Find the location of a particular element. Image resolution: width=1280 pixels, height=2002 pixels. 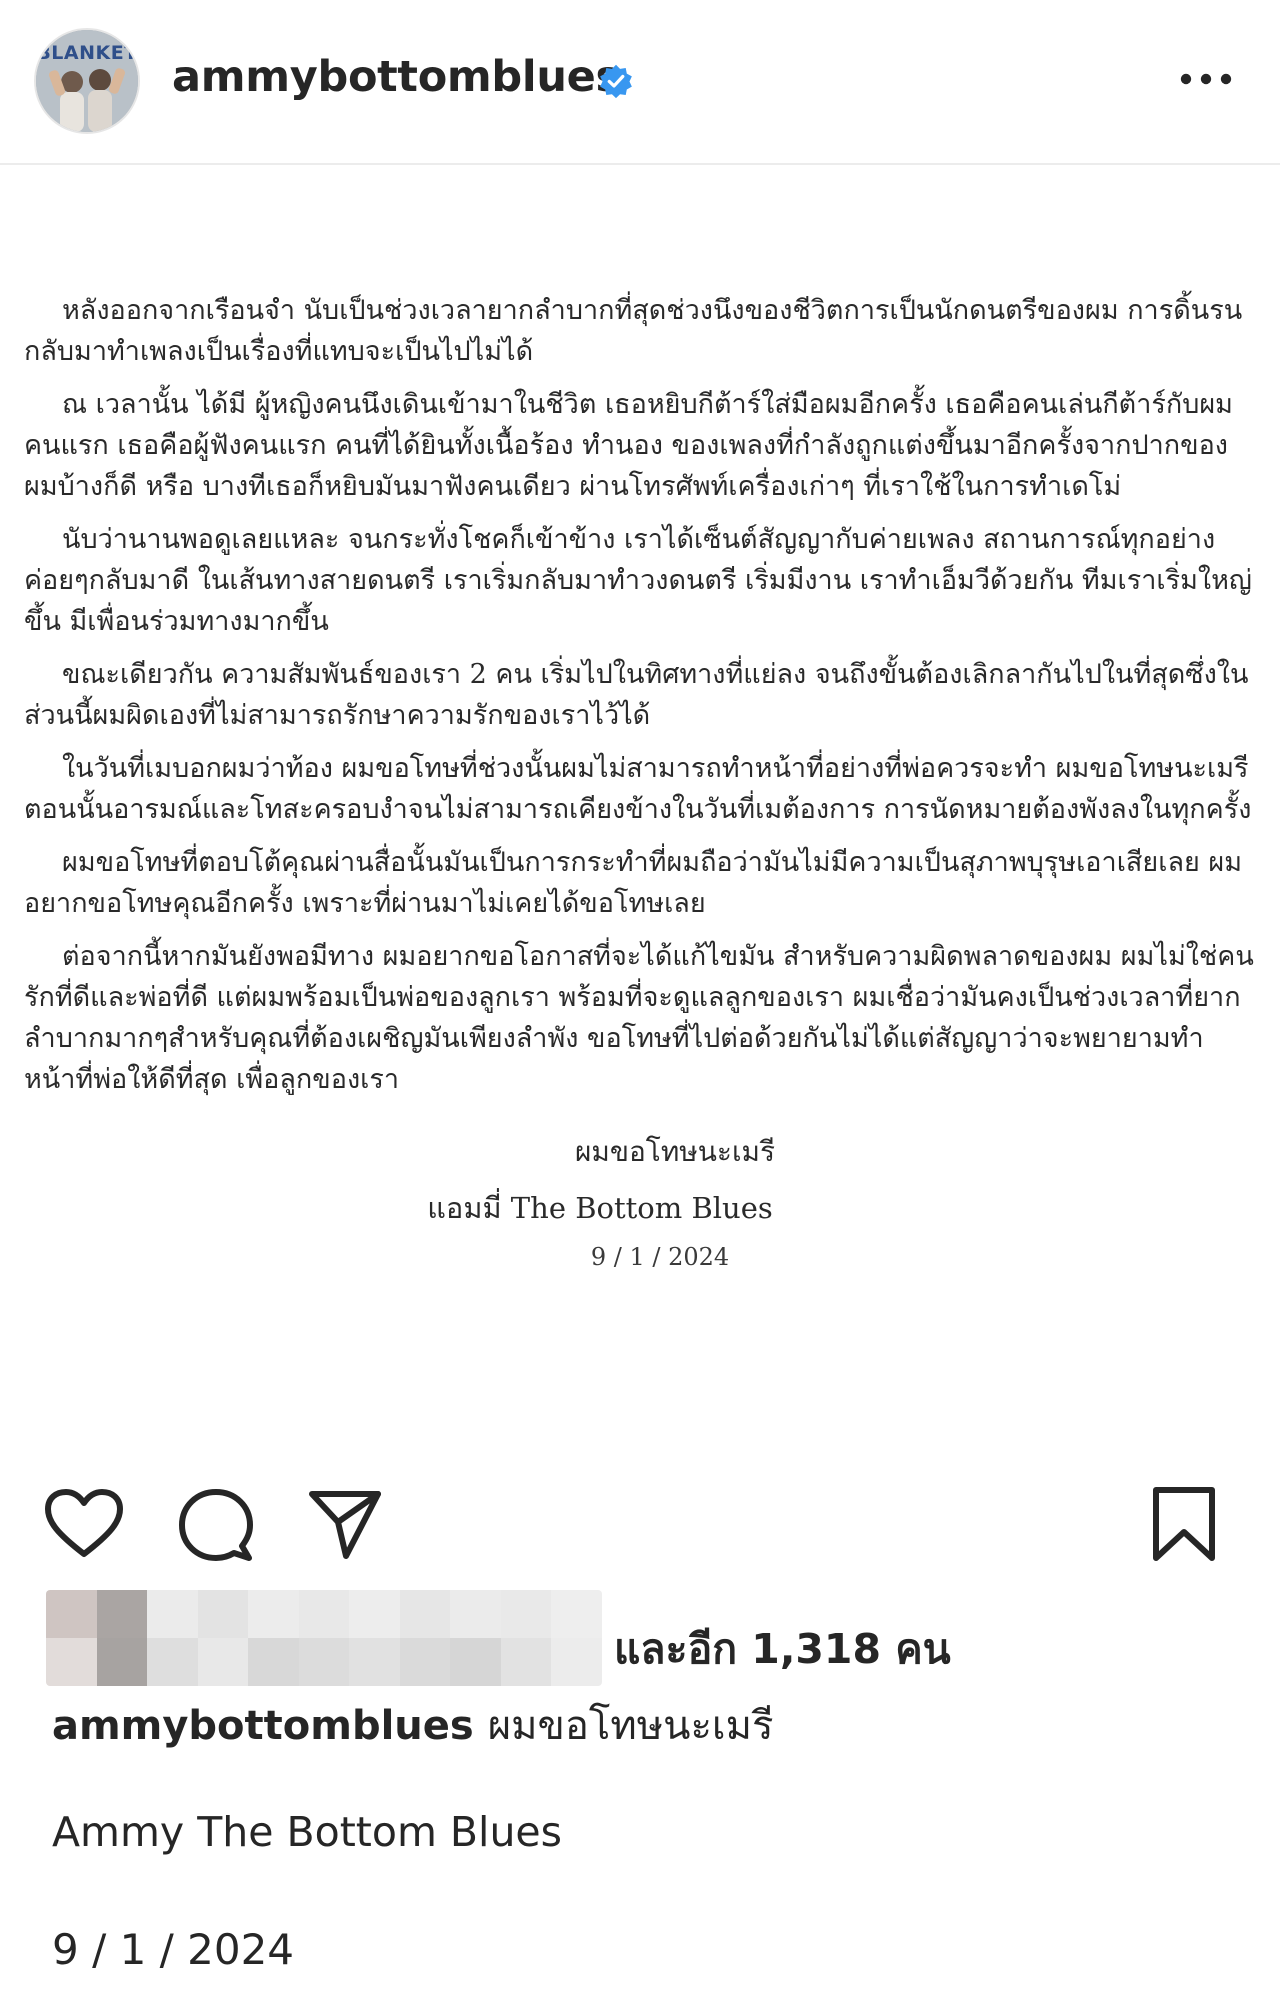

avatar: BLANKET is located at coordinates (87, 81).